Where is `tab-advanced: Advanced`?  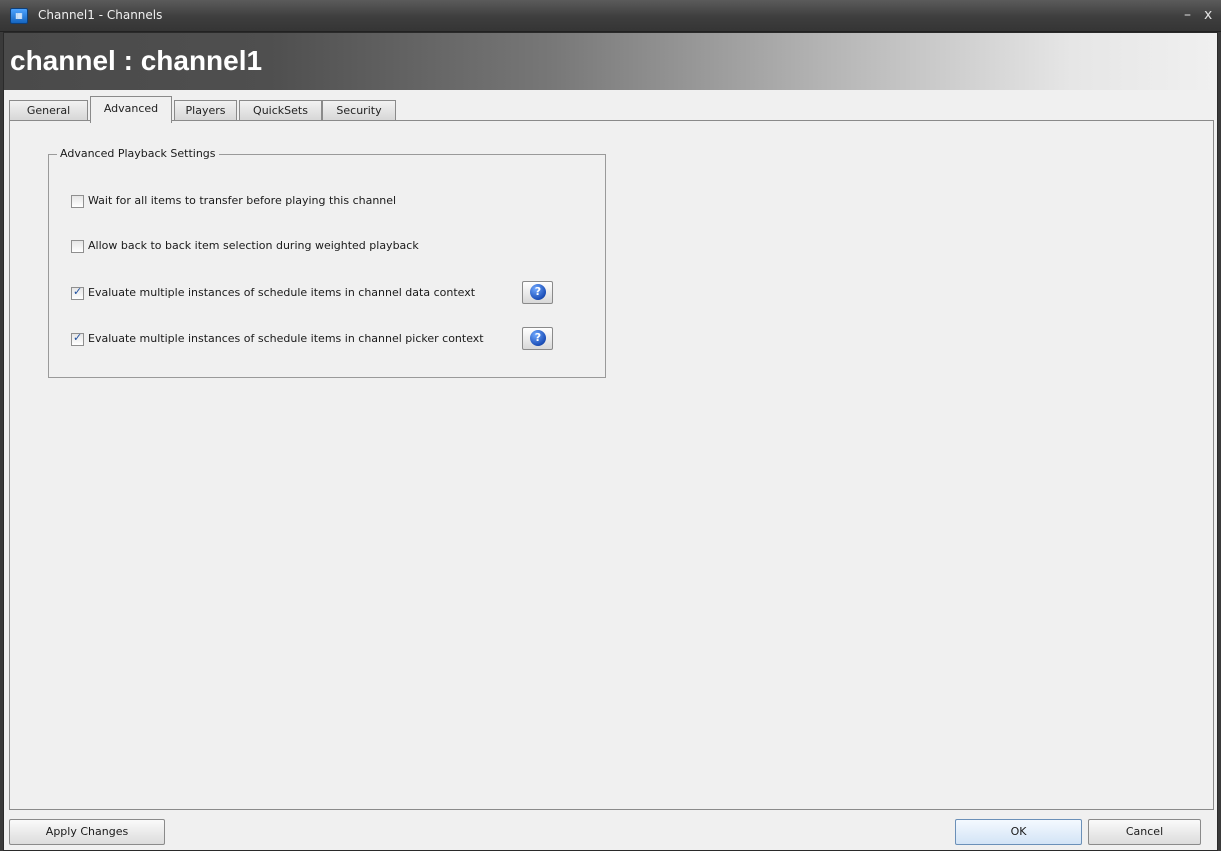 tab-advanced: Advanced is located at coordinates (131, 109).